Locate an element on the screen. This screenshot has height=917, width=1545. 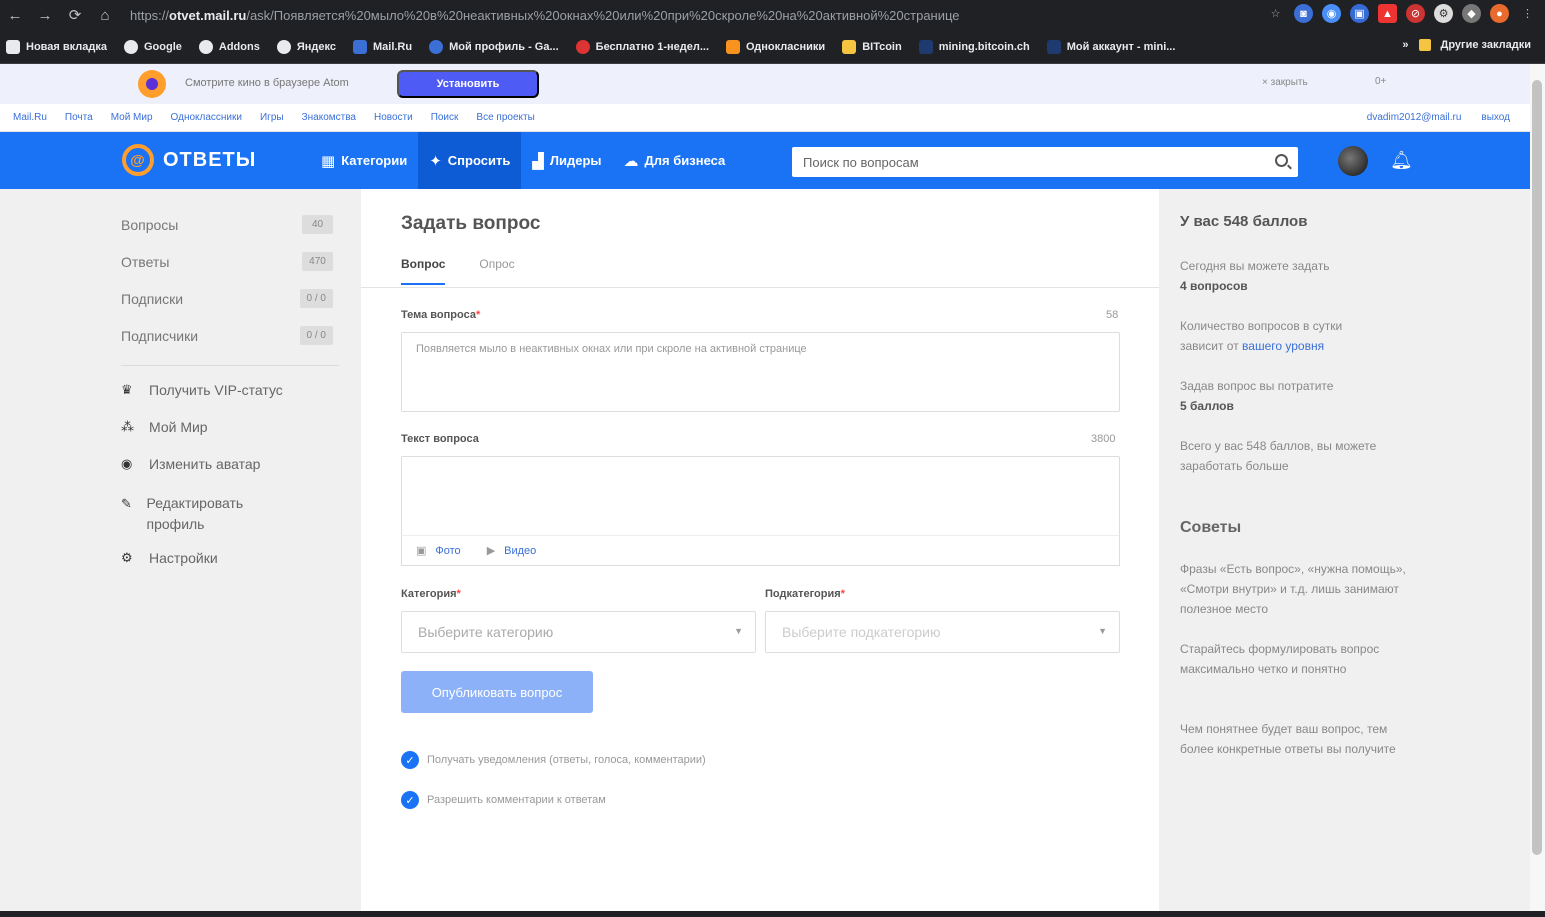
search-input is located at coordinates (1028, 162).